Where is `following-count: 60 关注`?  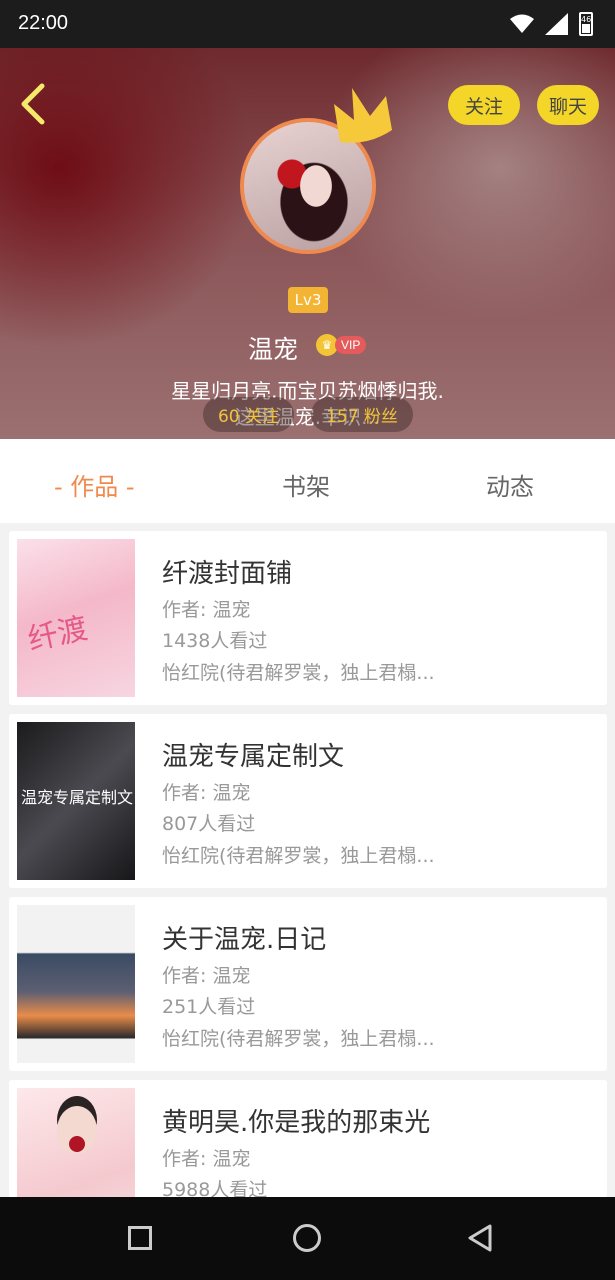 following-count: 60 关注 is located at coordinates (248, 414).